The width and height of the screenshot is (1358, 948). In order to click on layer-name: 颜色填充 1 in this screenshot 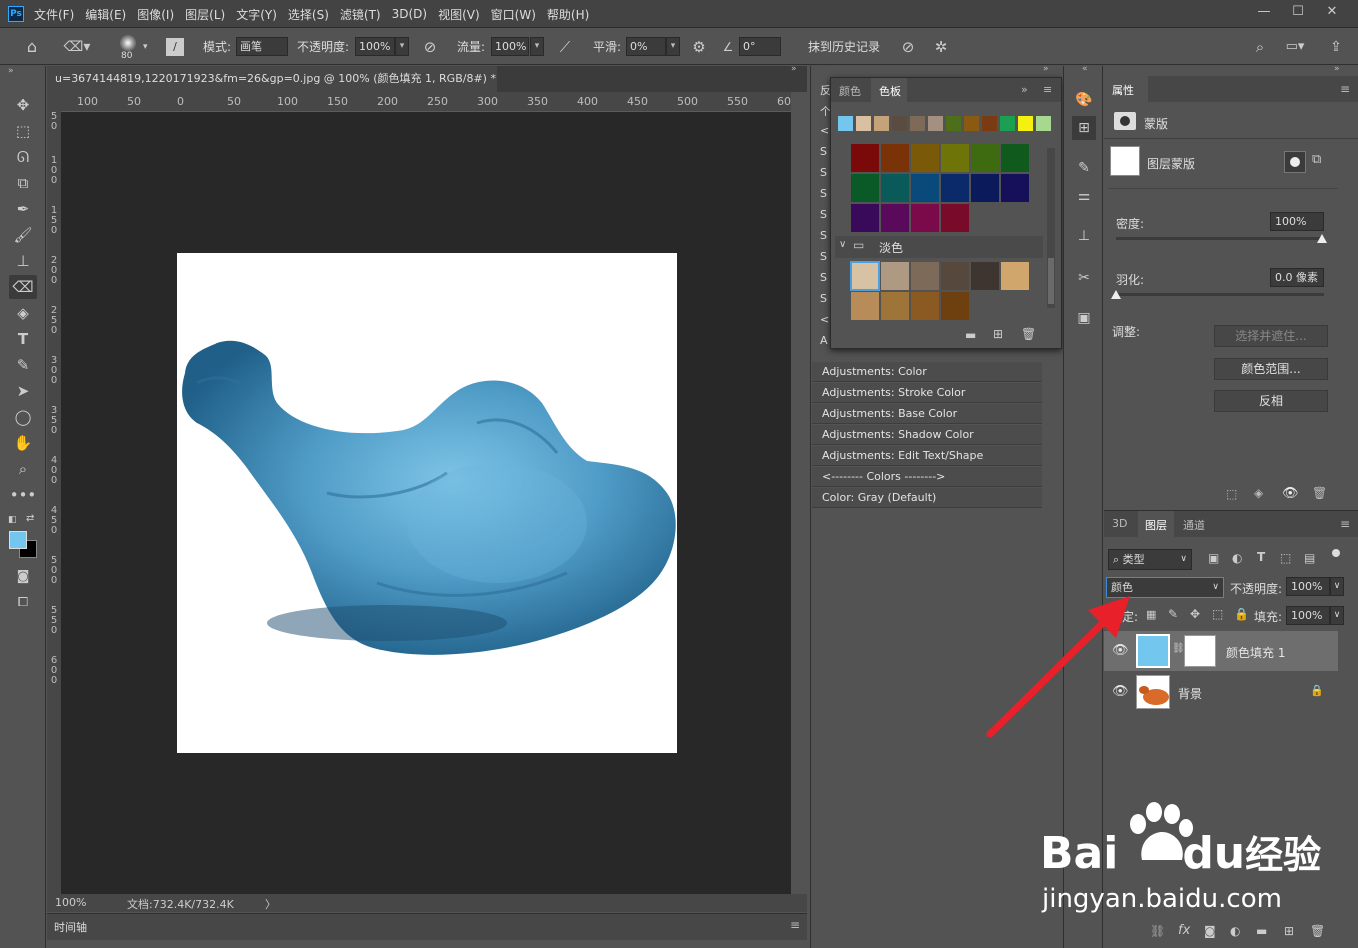, I will do `click(1255, 652)`.